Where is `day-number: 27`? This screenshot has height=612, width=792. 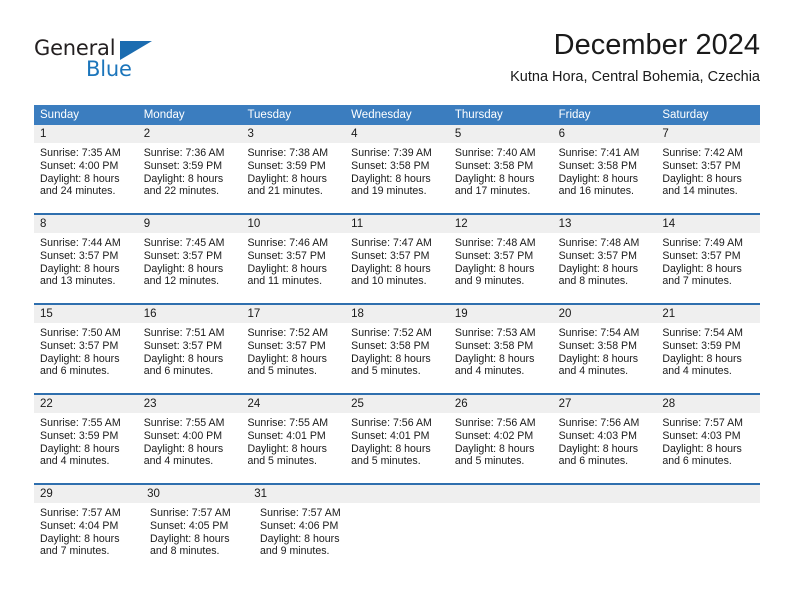
day-number: 27 is located at coordinates (605, 404).